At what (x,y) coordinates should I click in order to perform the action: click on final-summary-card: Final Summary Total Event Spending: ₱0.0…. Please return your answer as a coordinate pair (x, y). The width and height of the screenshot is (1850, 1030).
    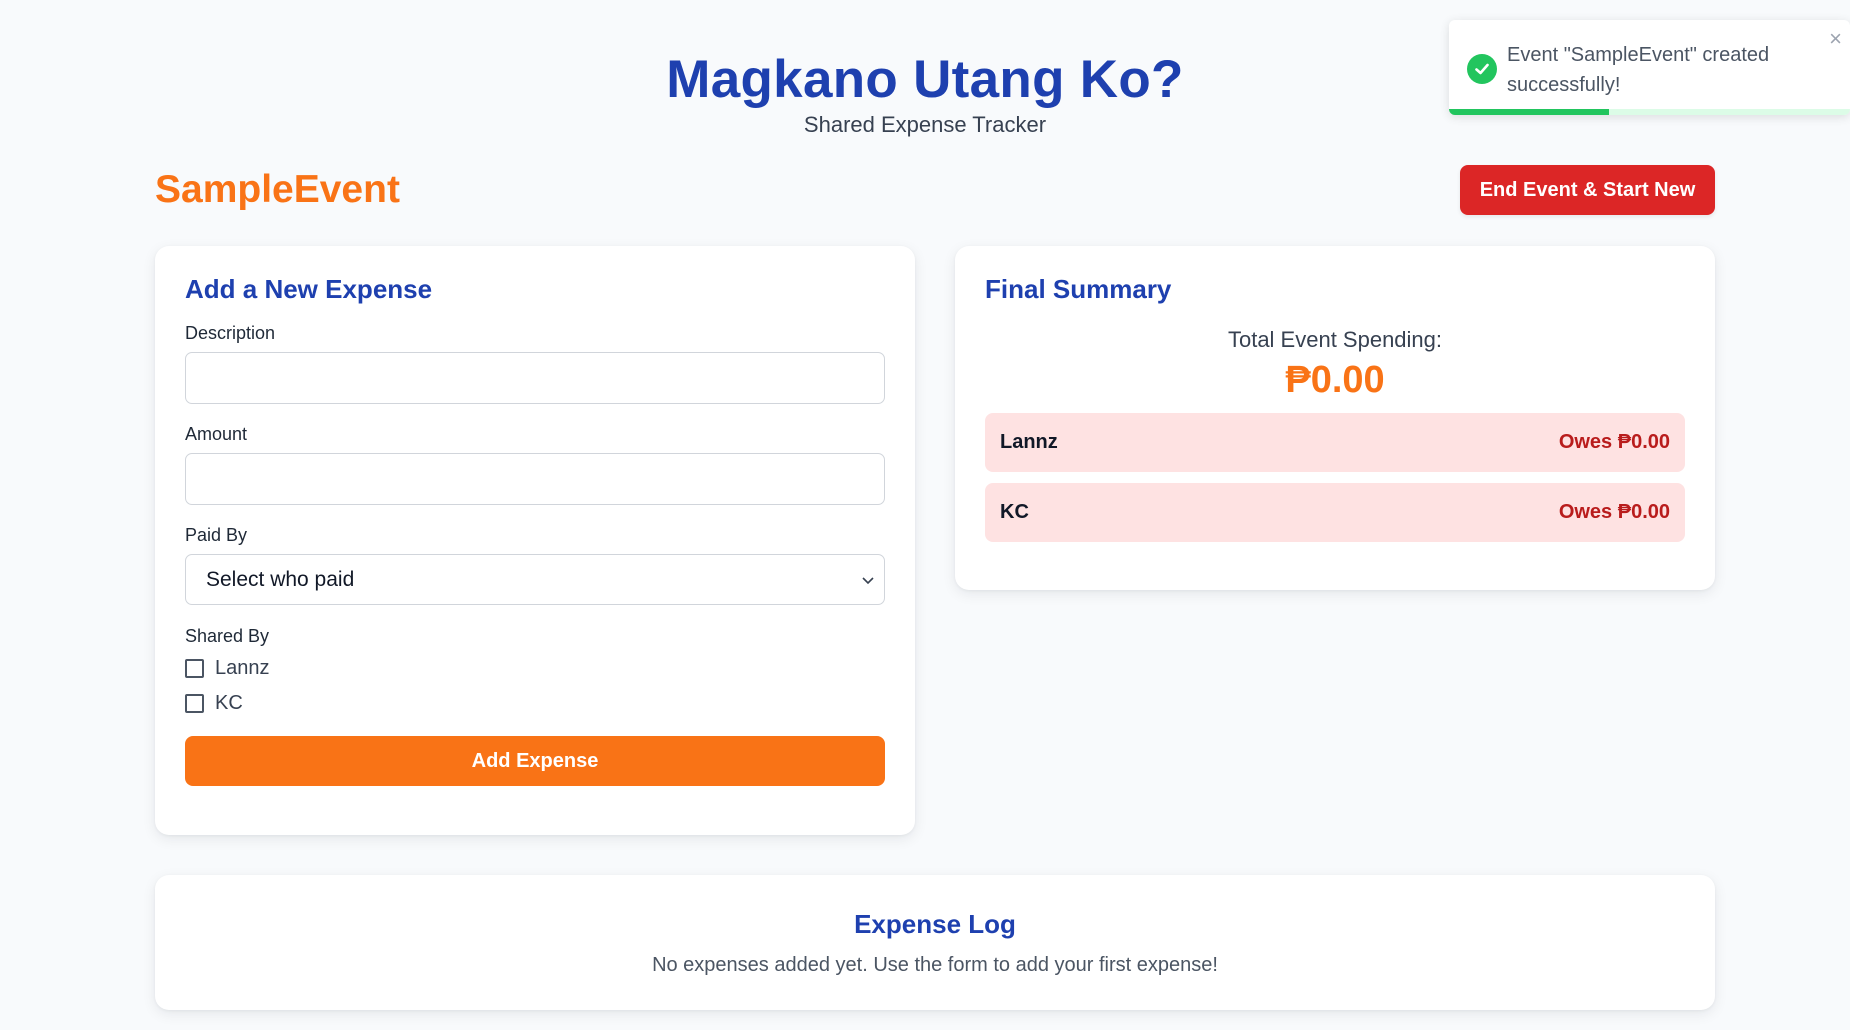
    Looking at the image, I should click on (1335, 418).